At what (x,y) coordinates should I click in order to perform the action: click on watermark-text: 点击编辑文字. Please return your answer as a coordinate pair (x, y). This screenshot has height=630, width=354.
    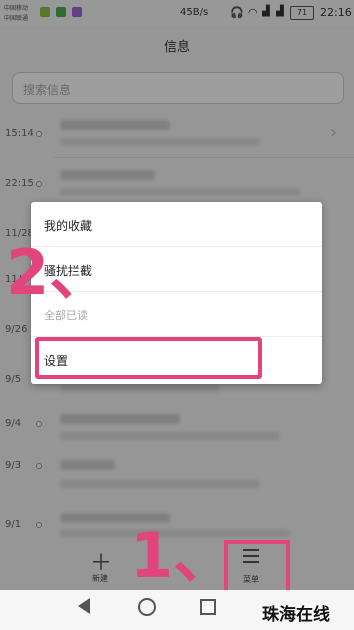
    Looking at the image, I should click on (167, 318).